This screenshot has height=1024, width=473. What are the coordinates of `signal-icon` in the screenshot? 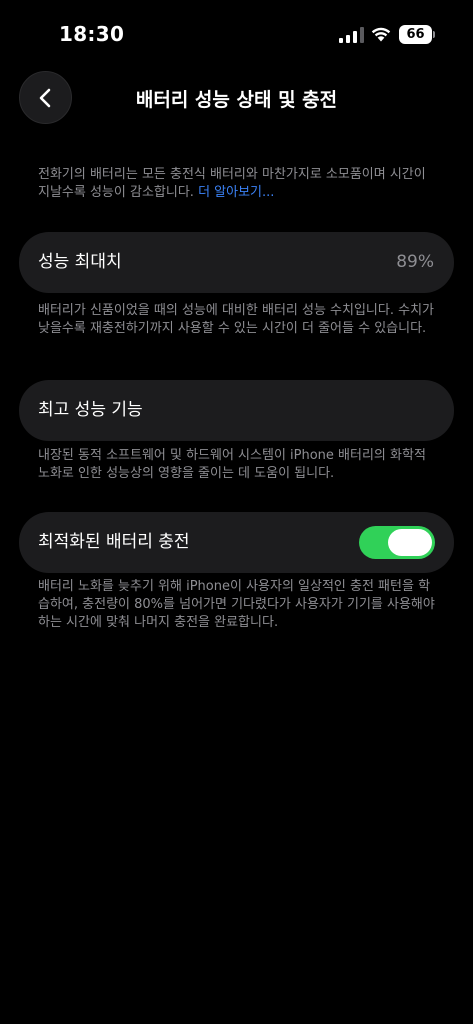 It's located at (351, 35).